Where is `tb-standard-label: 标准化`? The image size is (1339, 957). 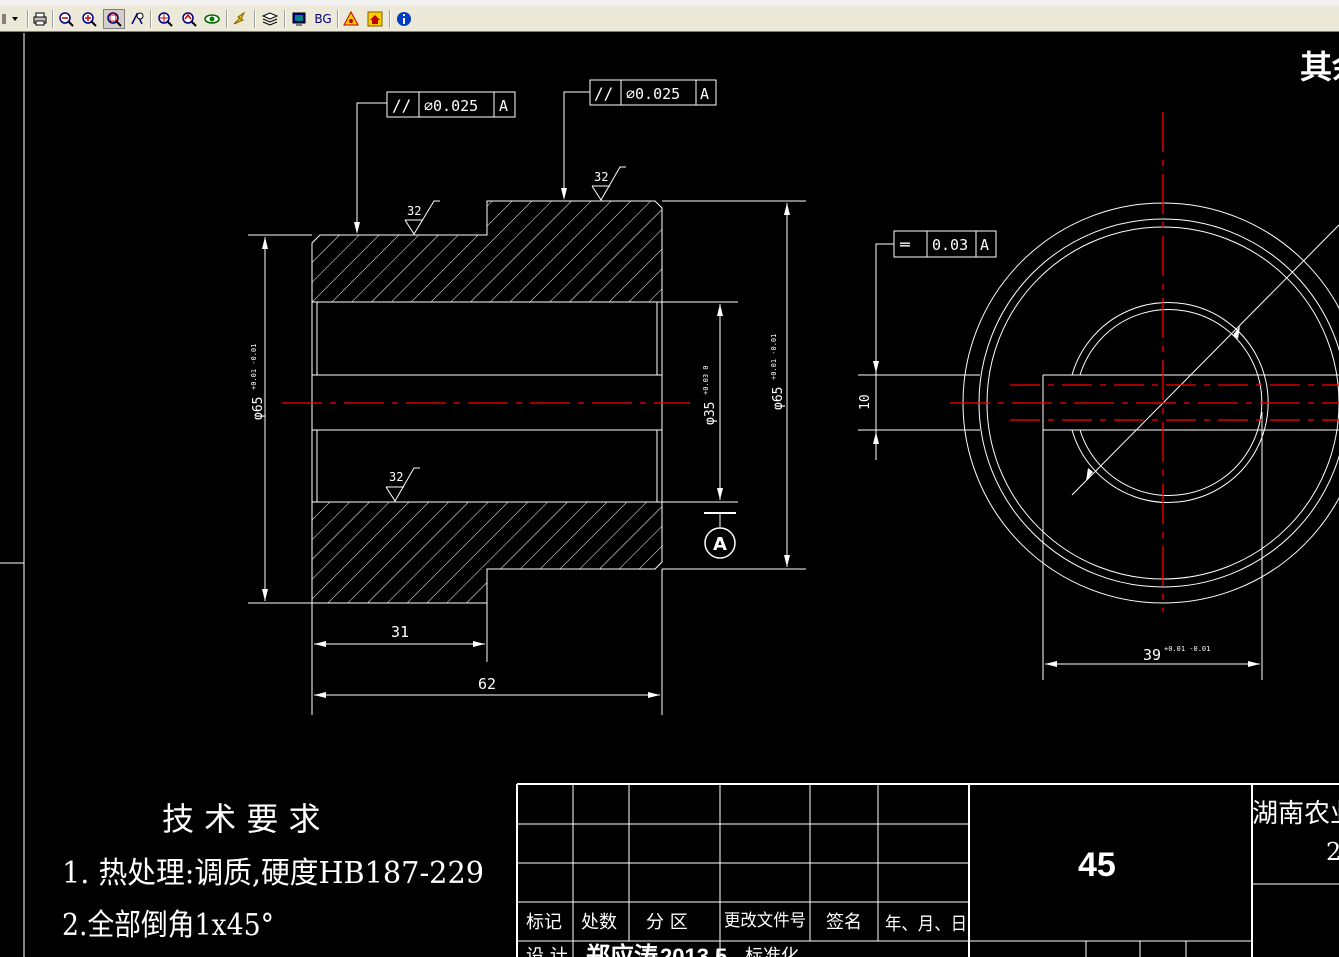 tb-standard-label: 标准化 is located at coordinates (772, 951).